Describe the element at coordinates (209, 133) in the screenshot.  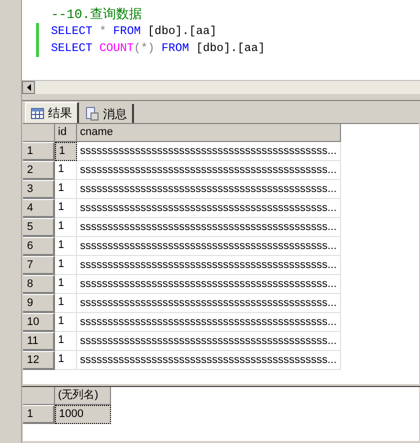
I see `column-header: cname` at that location.